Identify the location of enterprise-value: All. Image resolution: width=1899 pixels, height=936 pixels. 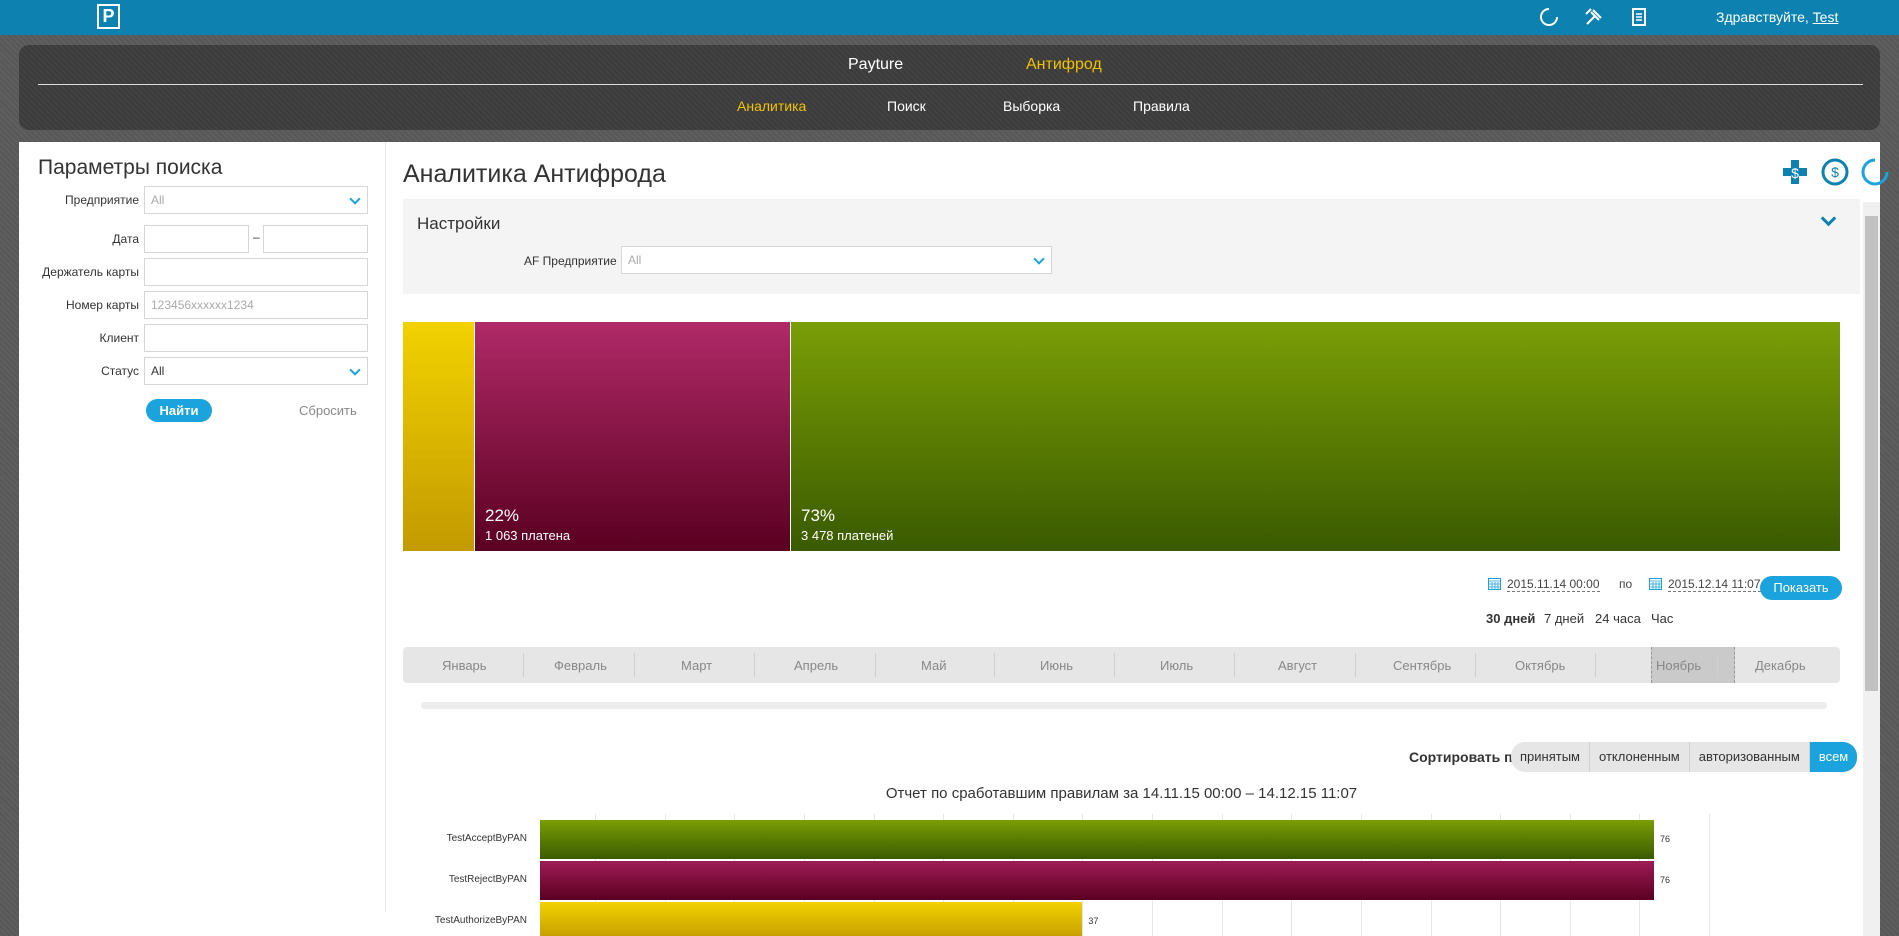
(158, 200).